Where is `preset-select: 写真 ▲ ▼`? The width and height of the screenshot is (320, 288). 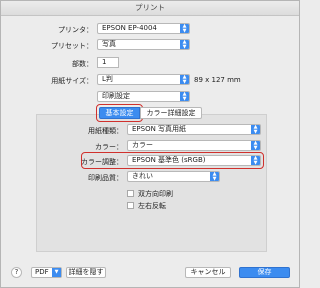
preset-select: 写真 ▲ ▼ is located at coordinates (143, 44).